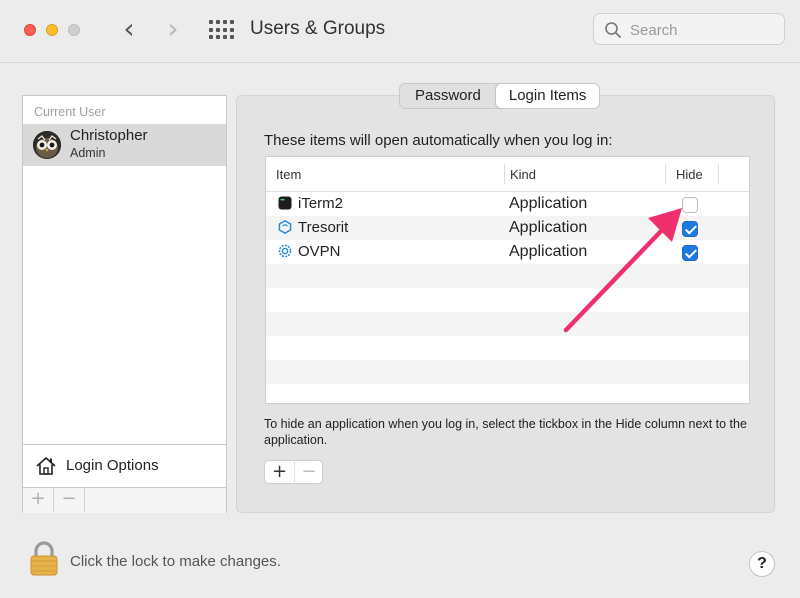  What do you see at coordinates (507, 204) in the screenshot?
I see `table-row: iTerm2 Application` at bounding box center [507, 204].